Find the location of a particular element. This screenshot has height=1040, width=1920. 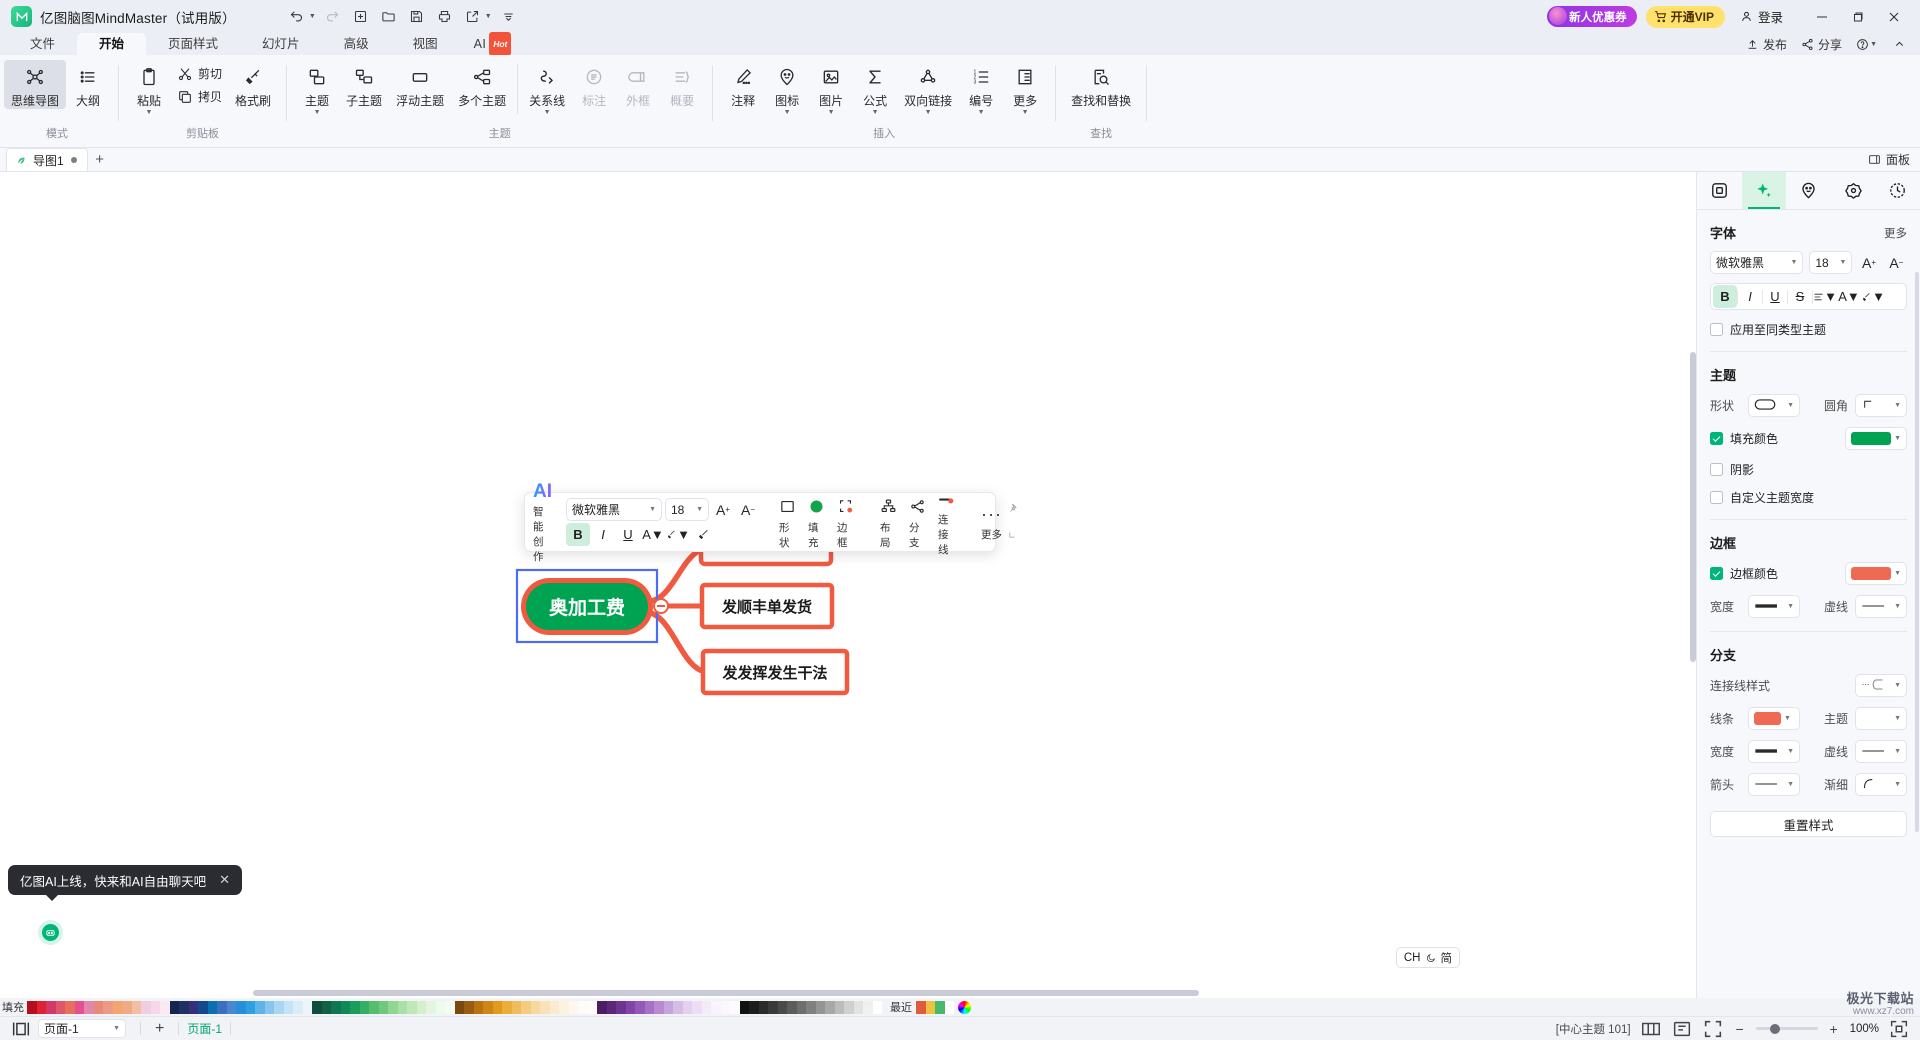

vip-button: 开通VIP is located at coordinates (1685, 16).